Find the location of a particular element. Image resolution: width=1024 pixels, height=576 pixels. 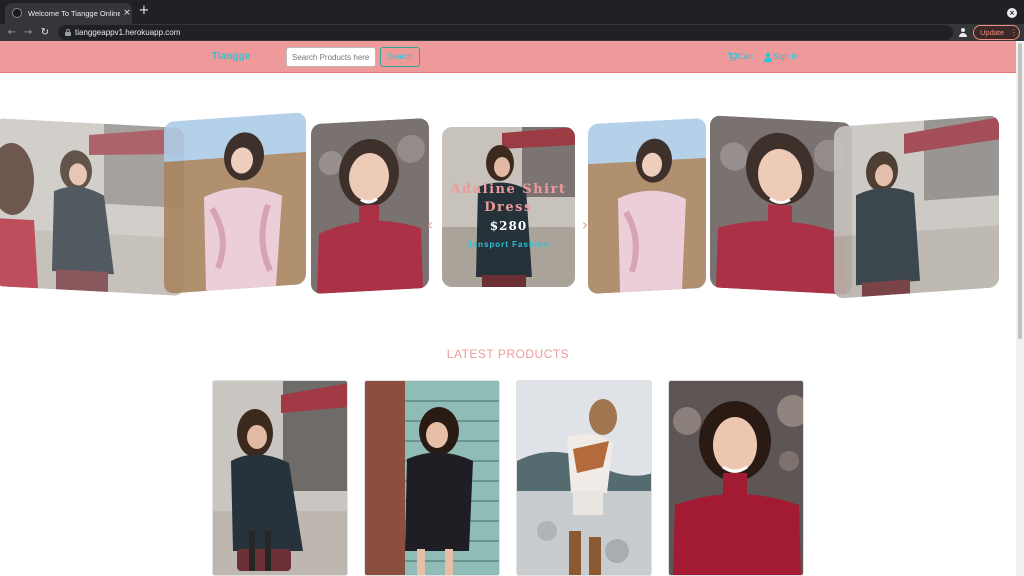

slide-product-price: $280 is located at coordinates (508, 226).